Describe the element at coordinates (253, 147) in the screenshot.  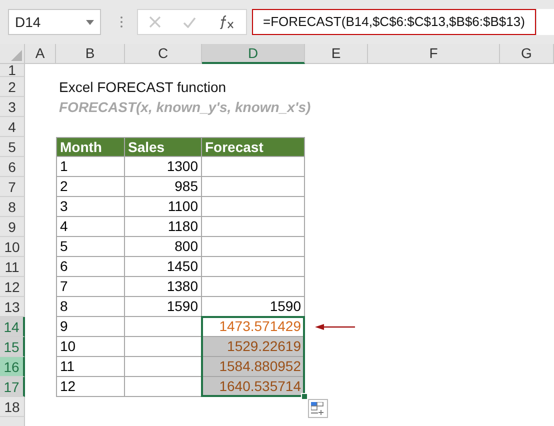
I see `table-header-cell: Forecast` at that location.